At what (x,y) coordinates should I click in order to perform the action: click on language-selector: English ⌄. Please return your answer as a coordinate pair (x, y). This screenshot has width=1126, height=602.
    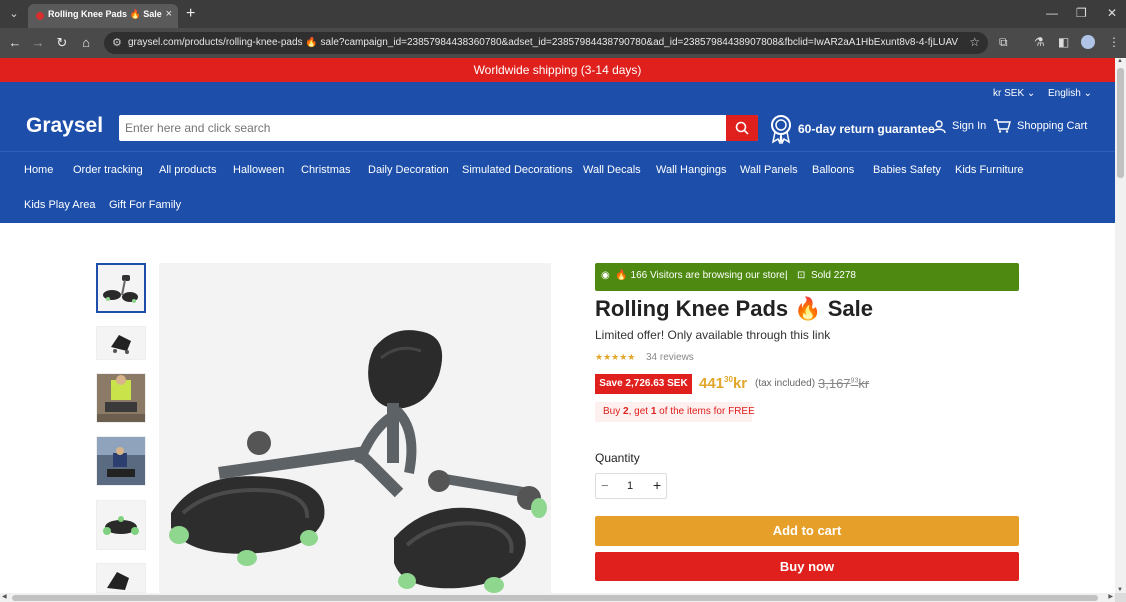
    Looking at the image, I should click on (1070, 93).